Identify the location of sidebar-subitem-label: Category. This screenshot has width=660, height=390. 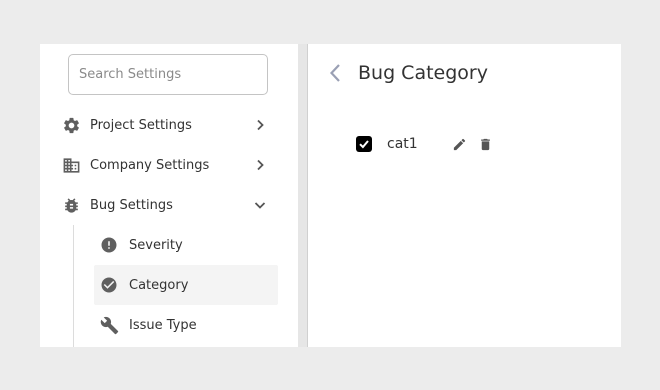
(159, 285).